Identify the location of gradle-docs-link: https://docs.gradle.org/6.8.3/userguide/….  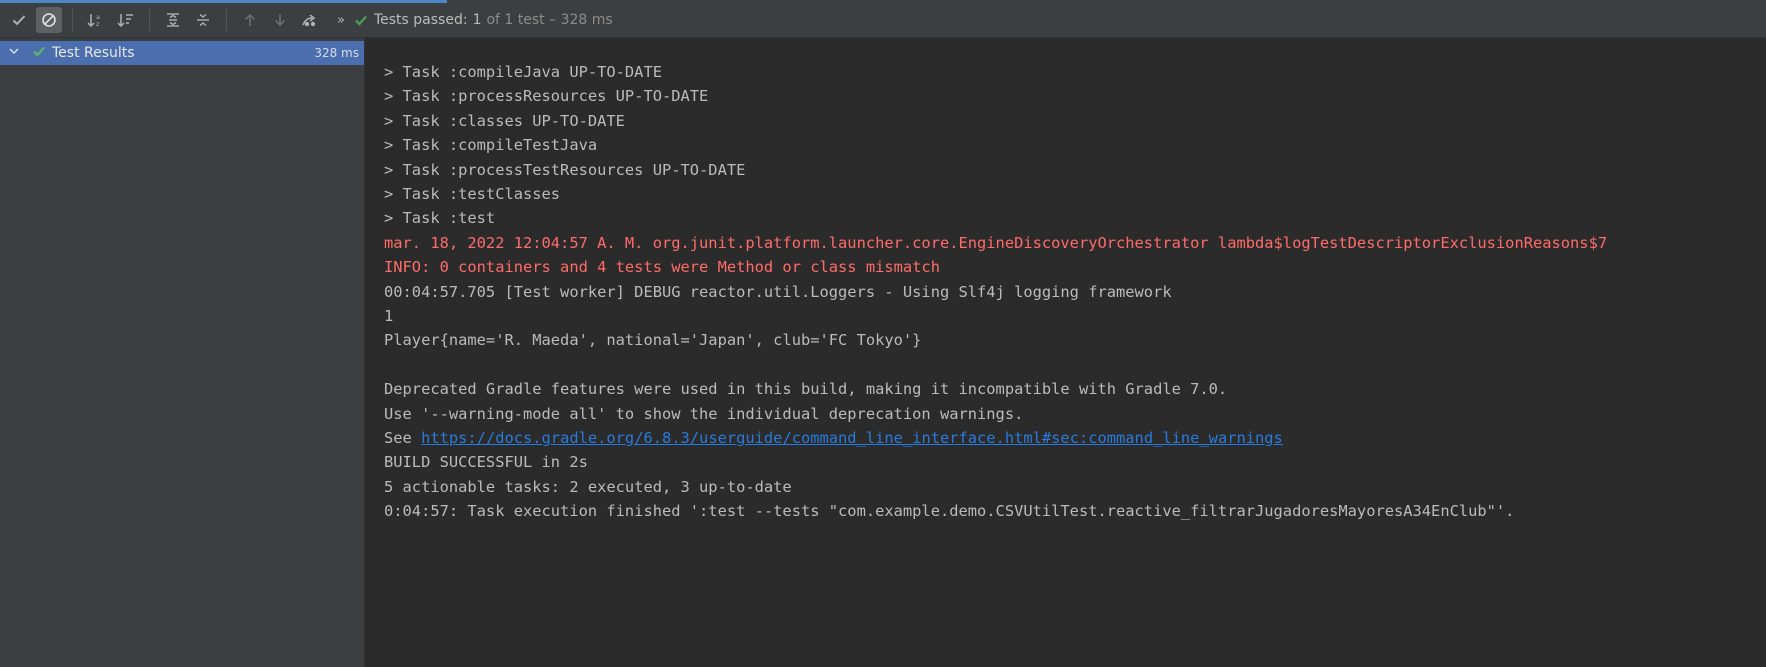
(852, 438).